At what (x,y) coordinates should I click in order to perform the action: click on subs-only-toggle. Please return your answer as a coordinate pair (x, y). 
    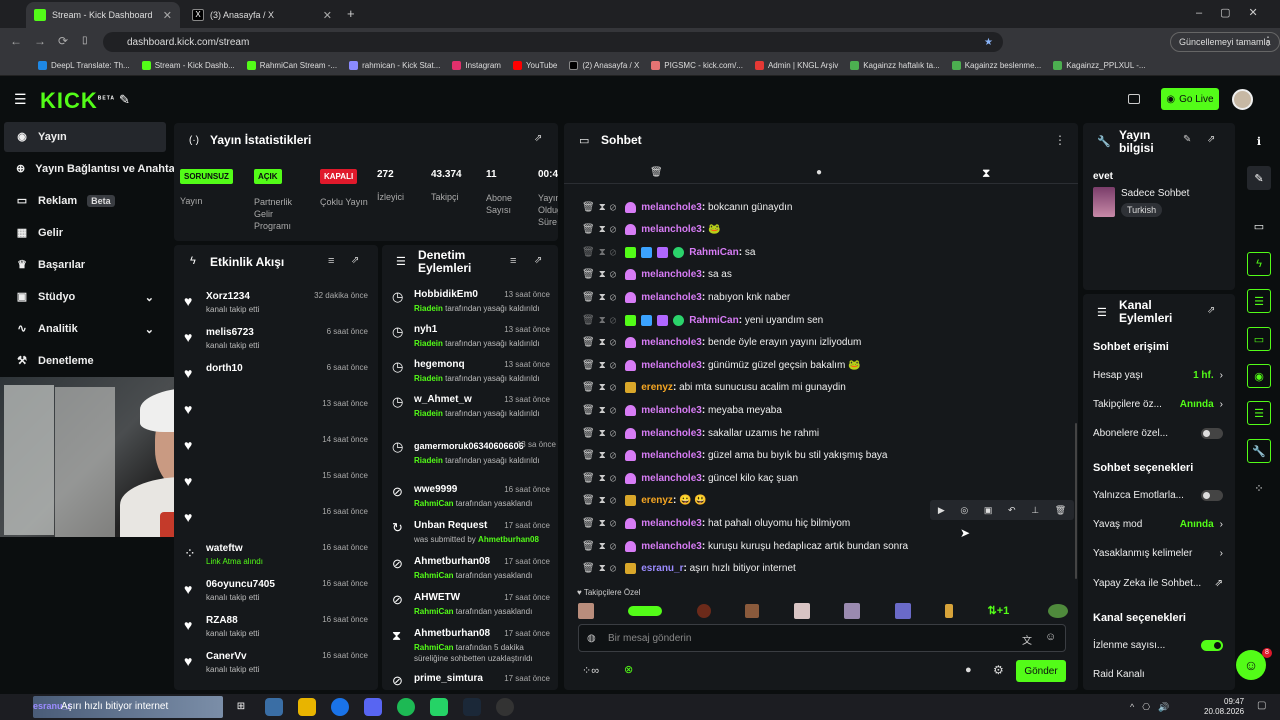
    Looking at the image, I should click on (1212, 433).